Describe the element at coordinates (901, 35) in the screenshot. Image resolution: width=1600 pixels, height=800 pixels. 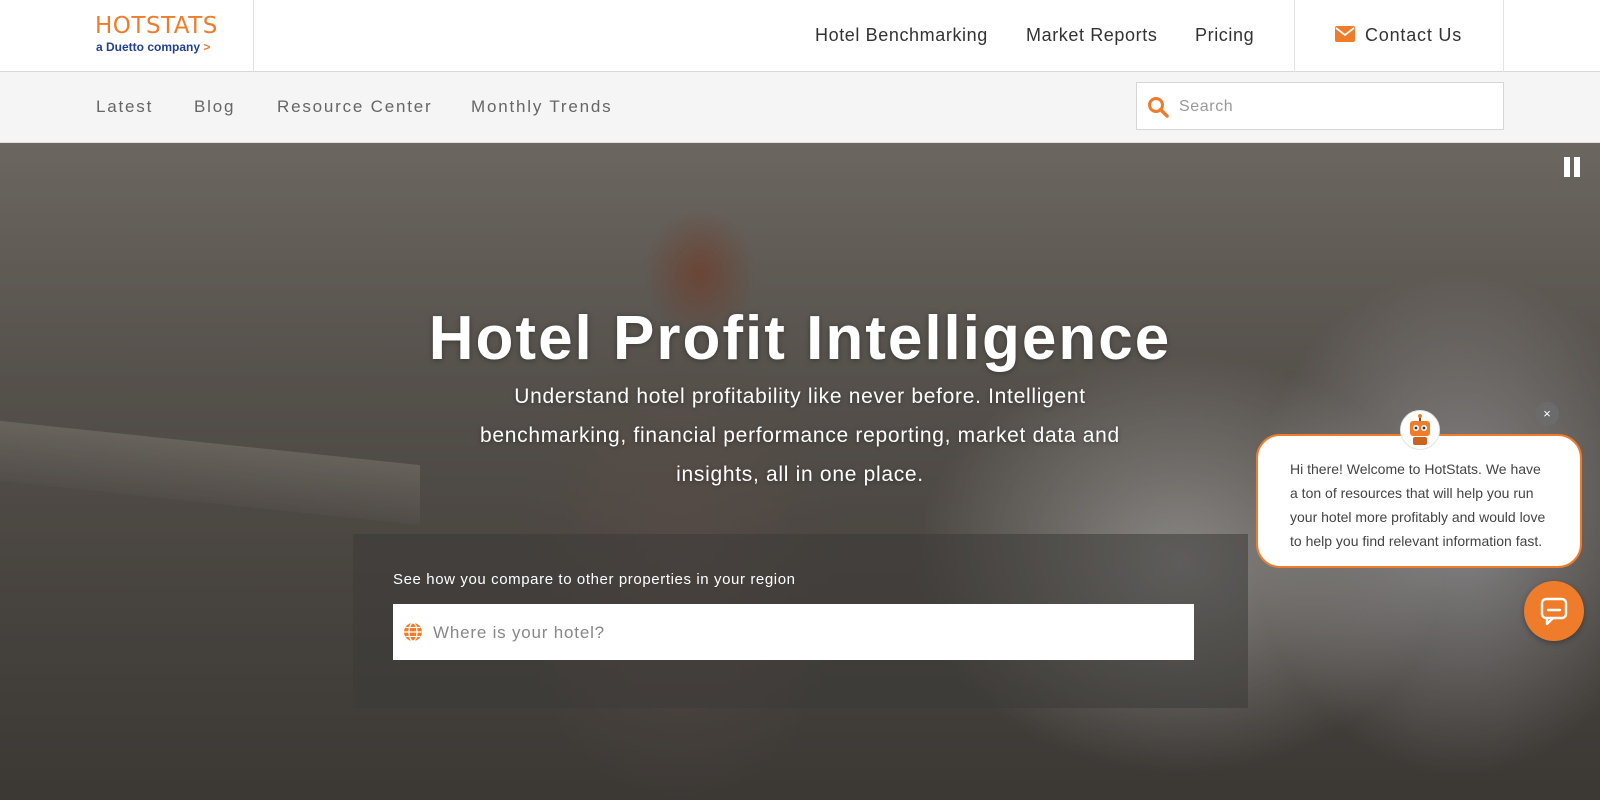
I see `nav-hotel-benchmarking: Hotel Benchmarking` at that location.